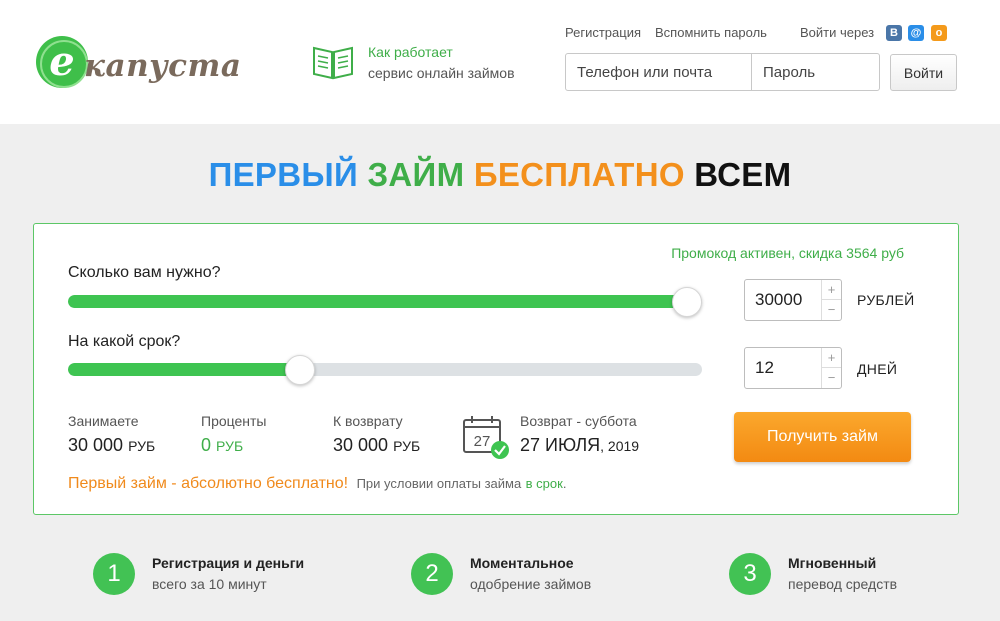  I want to click on amount-stepper: 30000 + −, so click(793, 300).